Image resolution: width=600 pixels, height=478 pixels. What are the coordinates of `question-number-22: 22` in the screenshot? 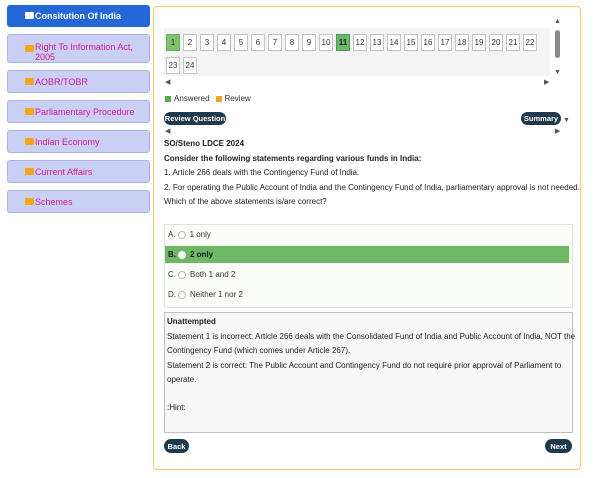 It's located at (530, 42).